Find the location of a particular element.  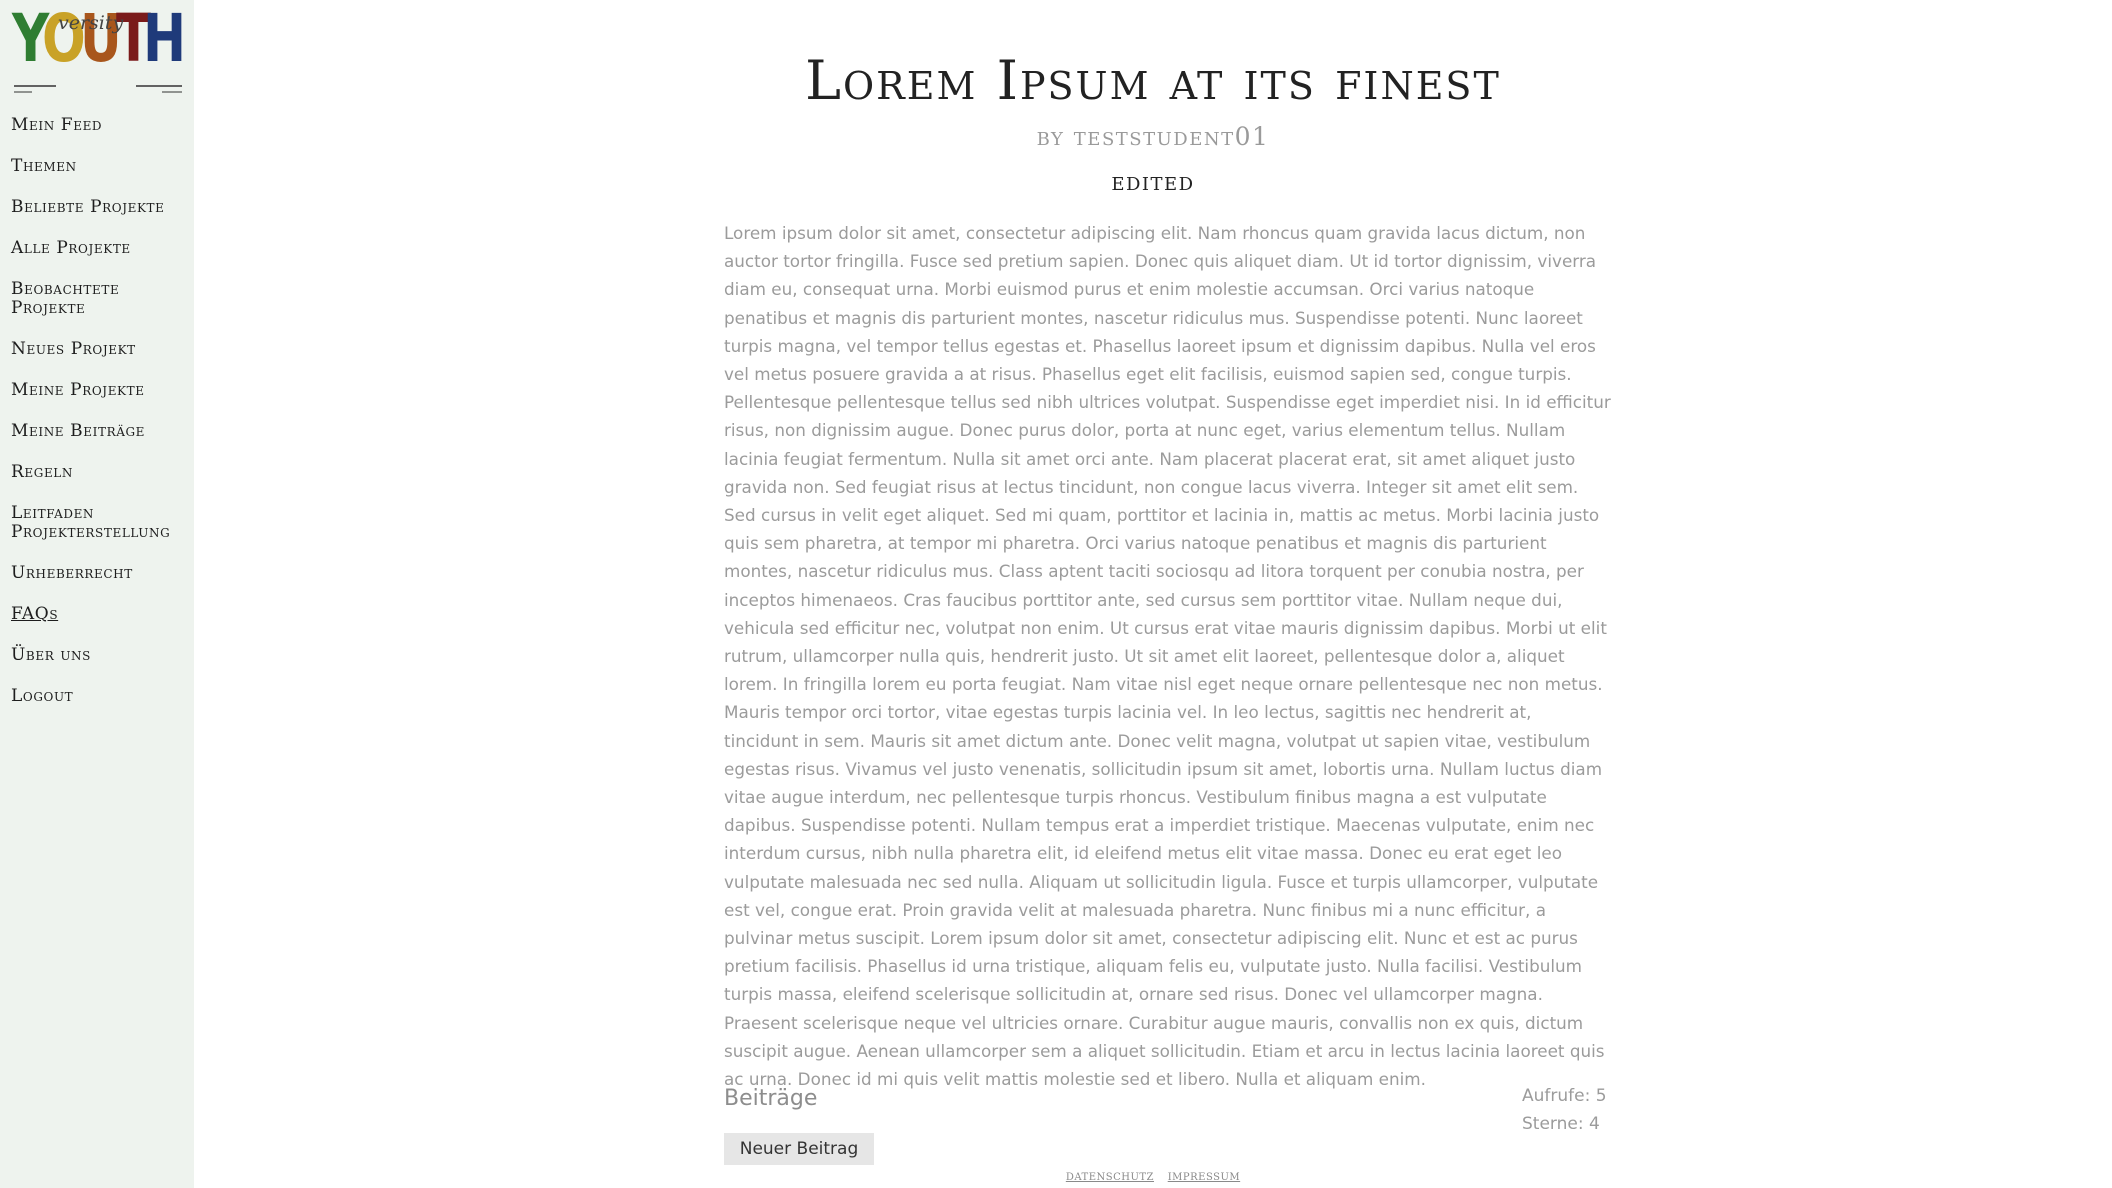

footer-privacy-link: Datenschutz is located at coordinates (1110, 1177).